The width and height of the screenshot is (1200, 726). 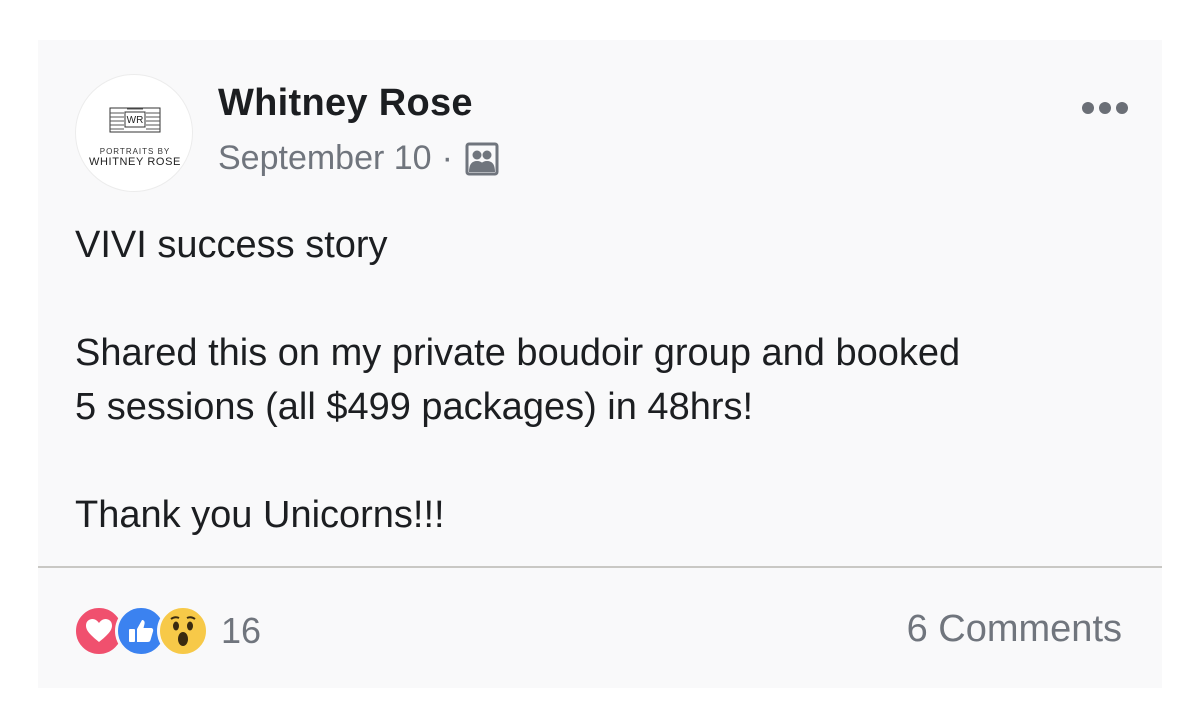 I want to click on avatar-monogram: WR, so click(x=135, y=120).